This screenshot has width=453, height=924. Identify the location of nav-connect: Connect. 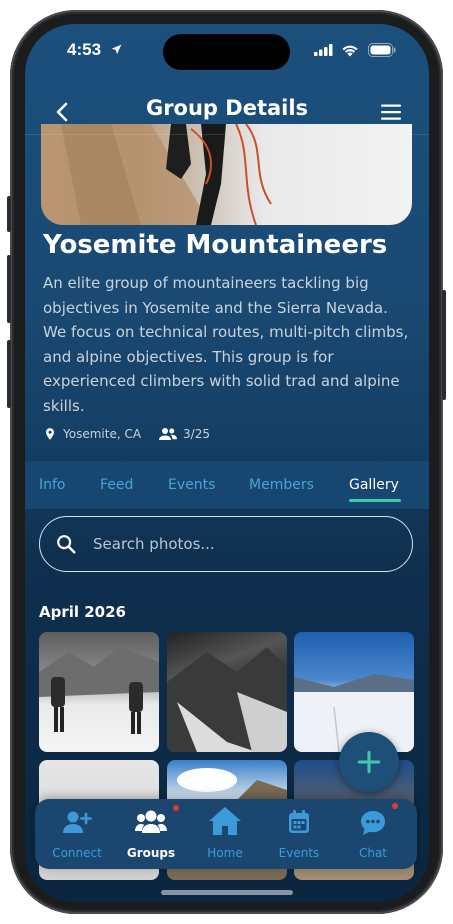
(77, 834).